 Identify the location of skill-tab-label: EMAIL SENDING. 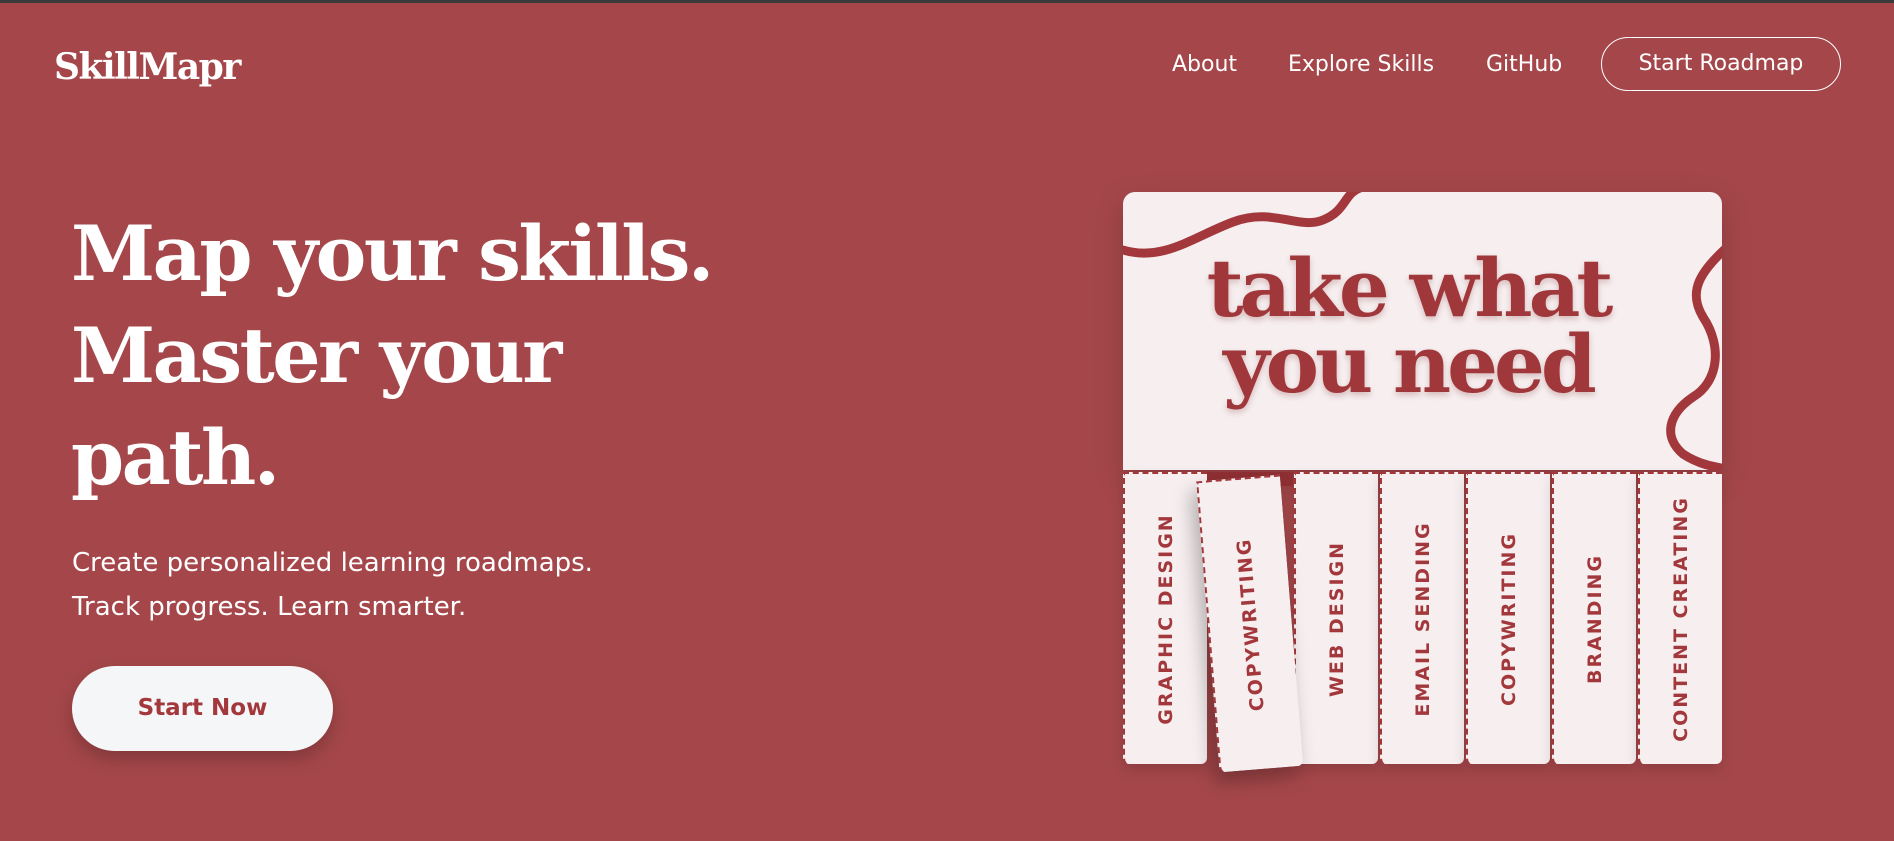
(1423, 619).